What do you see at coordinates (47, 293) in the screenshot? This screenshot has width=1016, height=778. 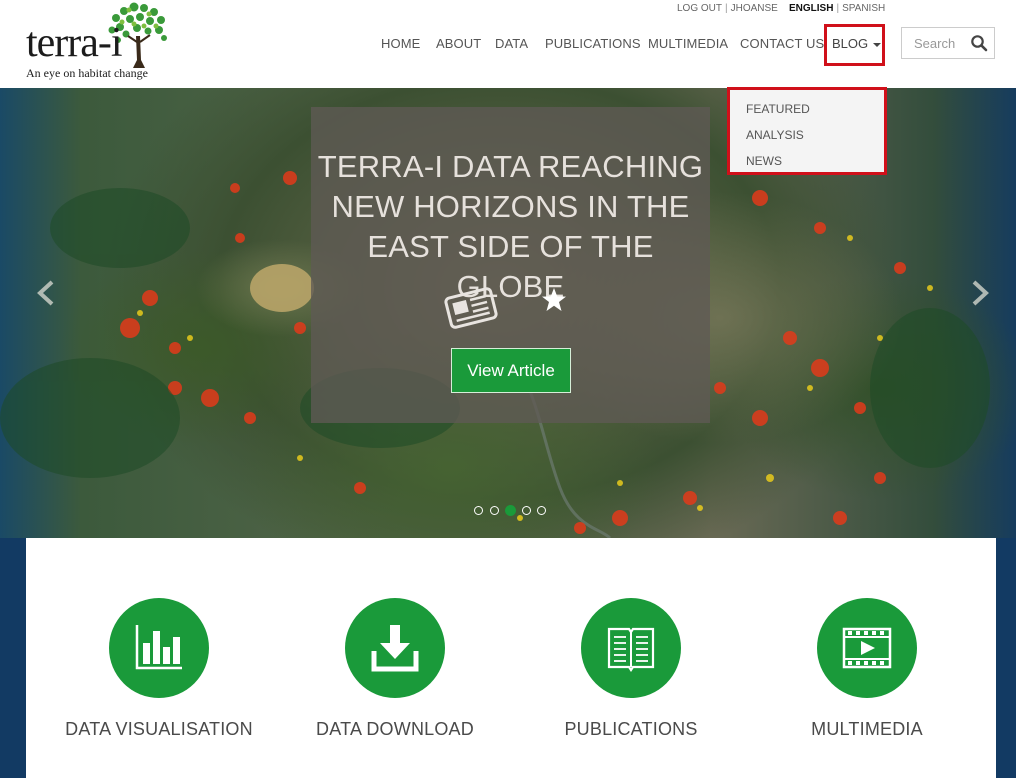 I see `carousel-prev-arrow-icon` at bounding box center [47, 293].